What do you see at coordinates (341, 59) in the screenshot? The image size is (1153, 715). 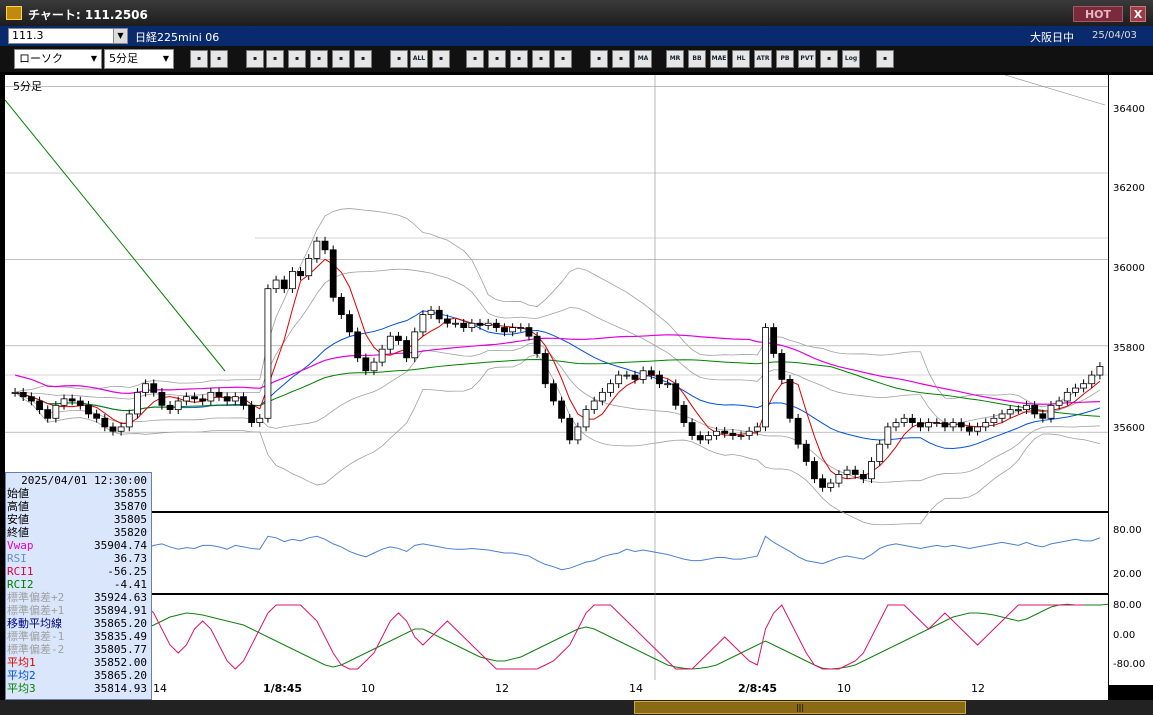 I see `trash-icon: ▪` at bounding box center [341, 59].